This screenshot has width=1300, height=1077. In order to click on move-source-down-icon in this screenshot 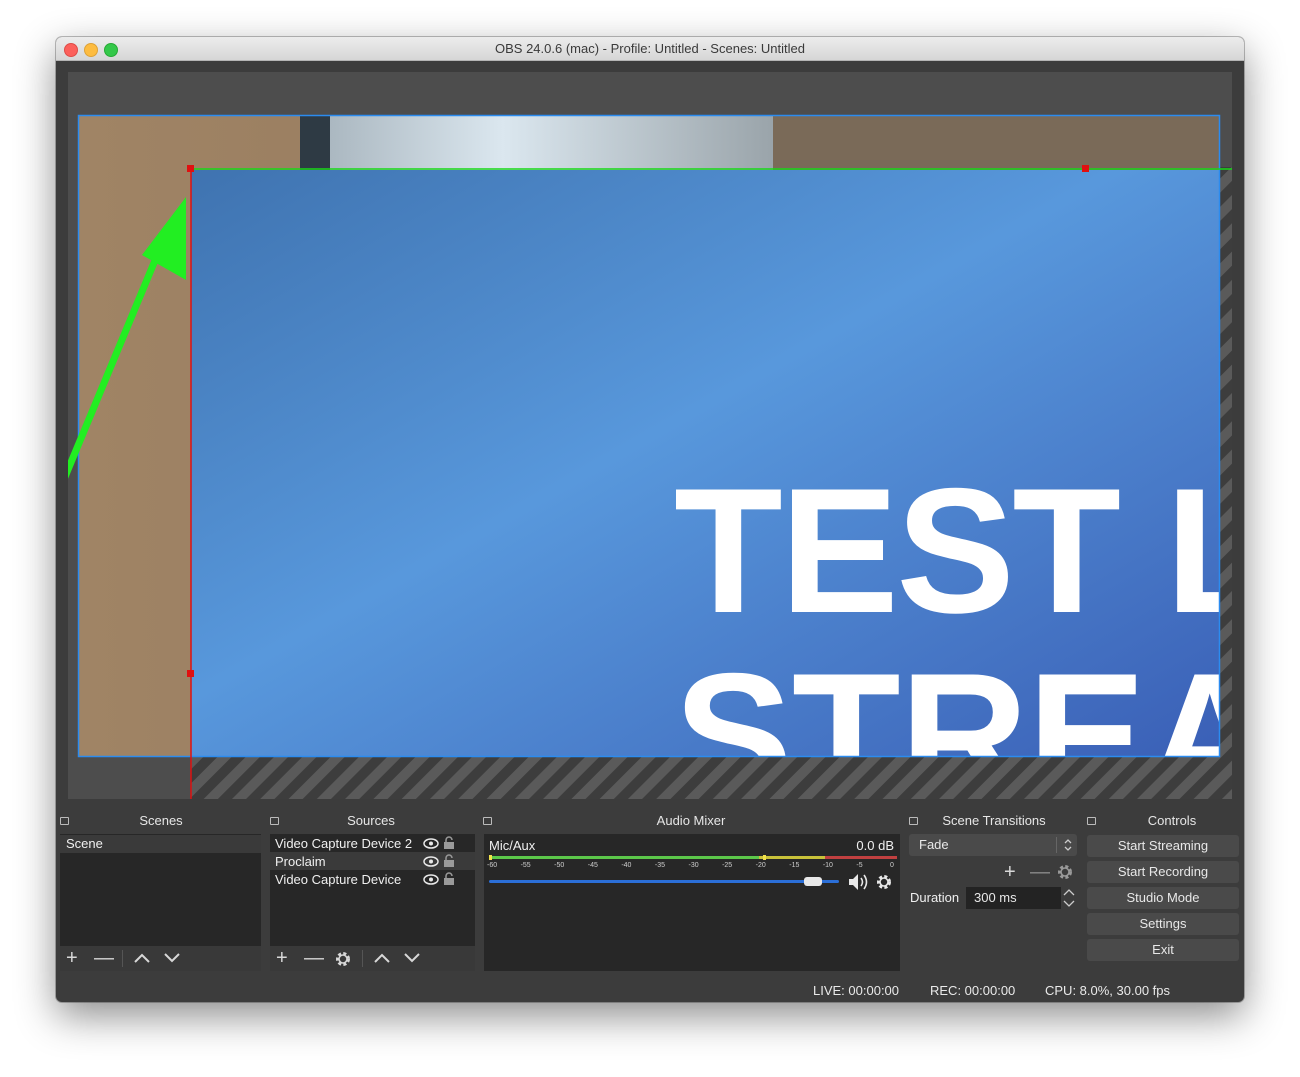, I will do `click(412, 958)`.